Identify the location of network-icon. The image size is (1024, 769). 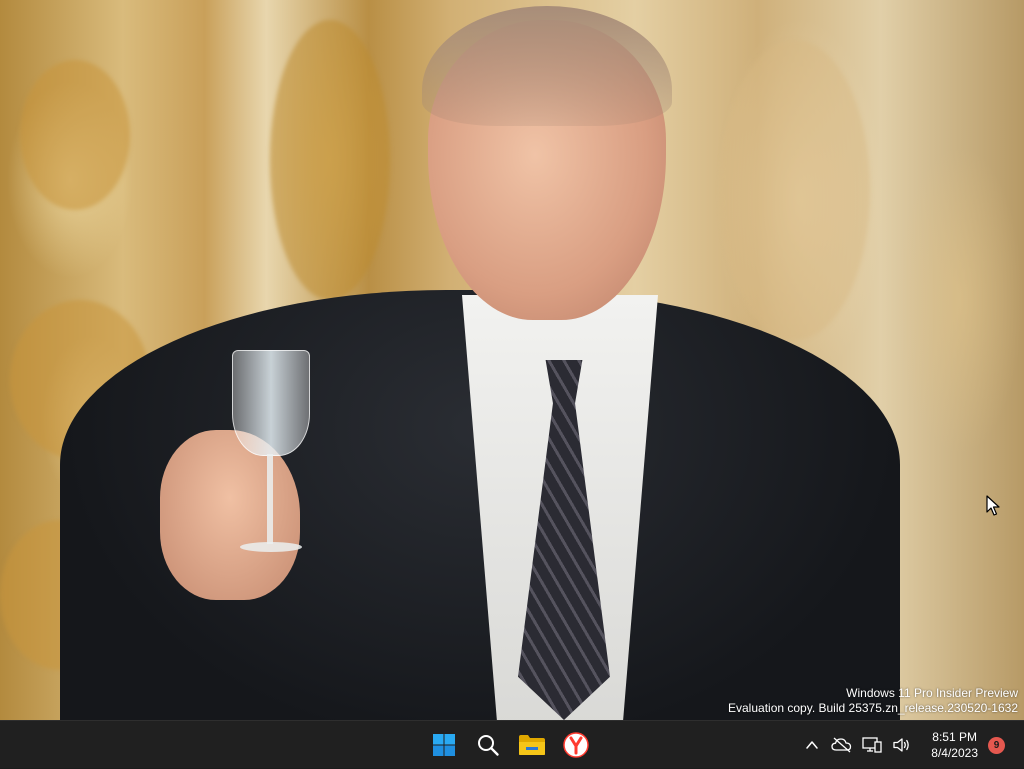
(872, 745).